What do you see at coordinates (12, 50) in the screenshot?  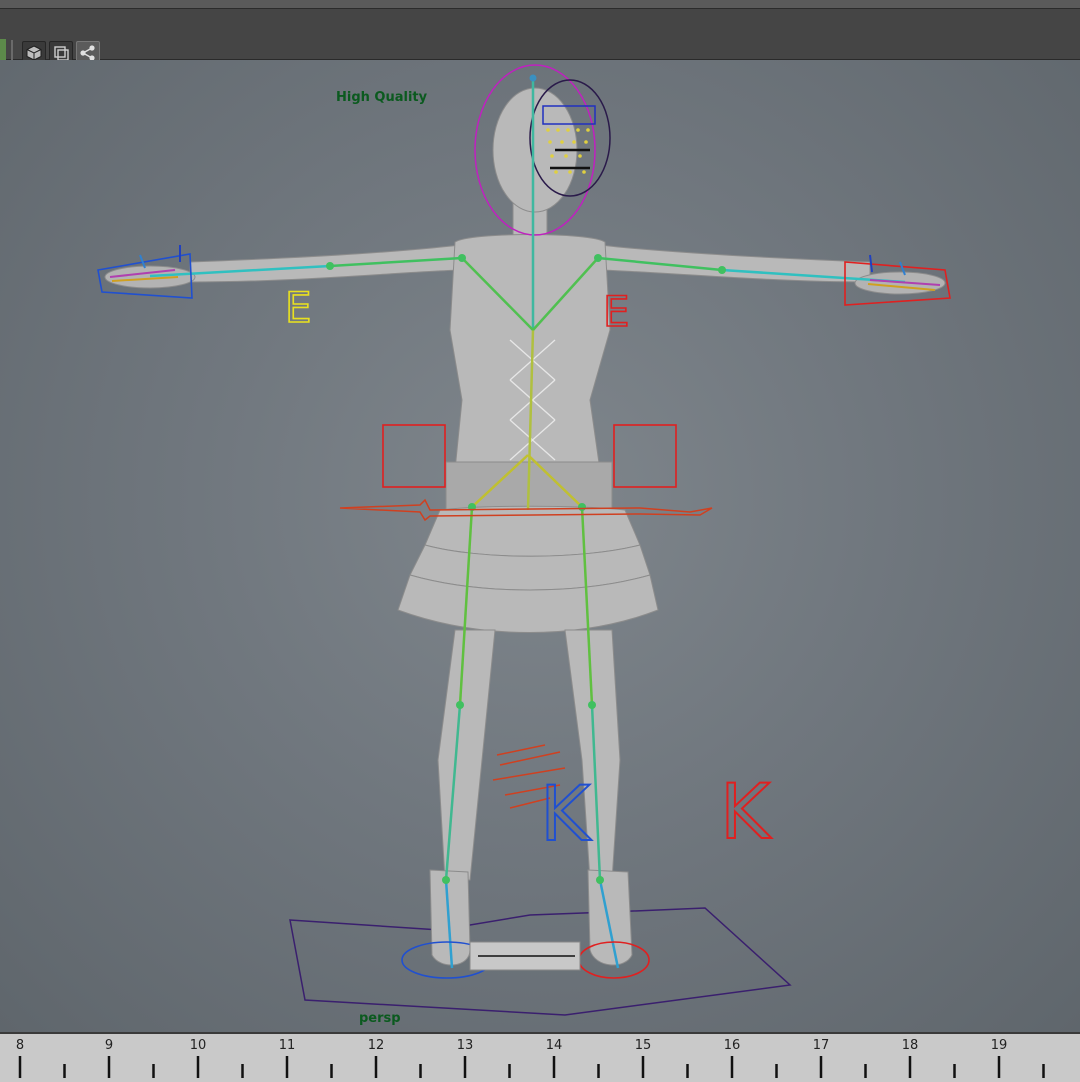 I see `toolbar-separator` at bounding box center [12, 50].